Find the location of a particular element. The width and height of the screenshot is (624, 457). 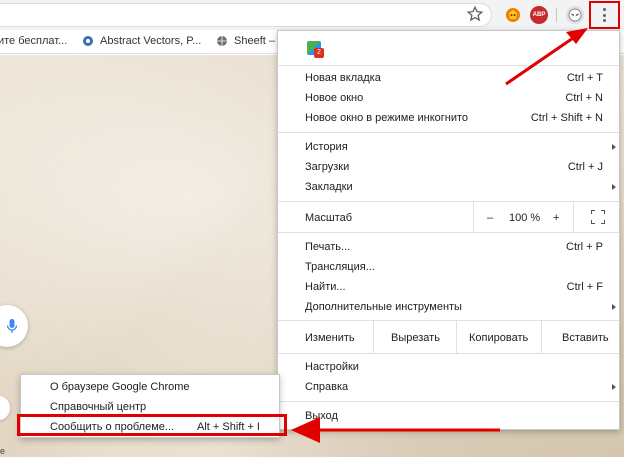

browser-toolbar: ABP is located at coordinates (312, 15).